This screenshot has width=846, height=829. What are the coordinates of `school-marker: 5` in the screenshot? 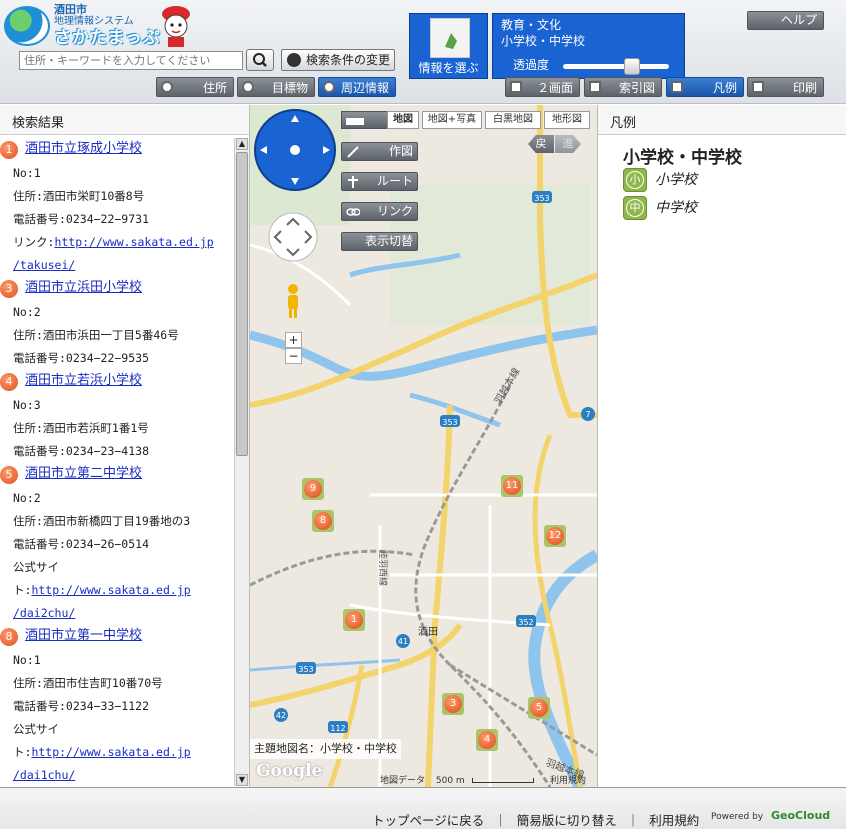 It's located at (539, 708).